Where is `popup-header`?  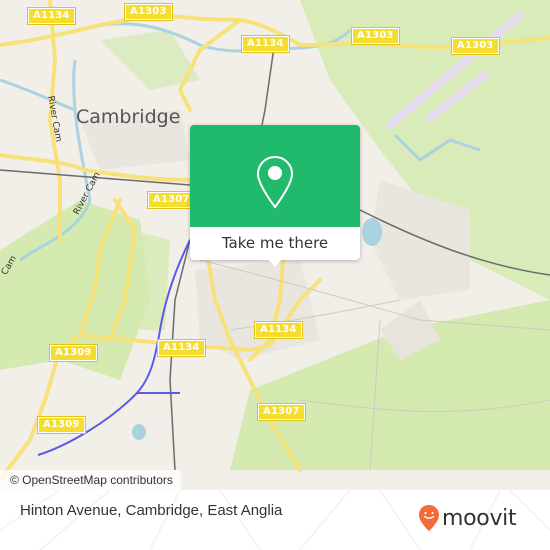
popup-header is located at coordinates (275, 176).